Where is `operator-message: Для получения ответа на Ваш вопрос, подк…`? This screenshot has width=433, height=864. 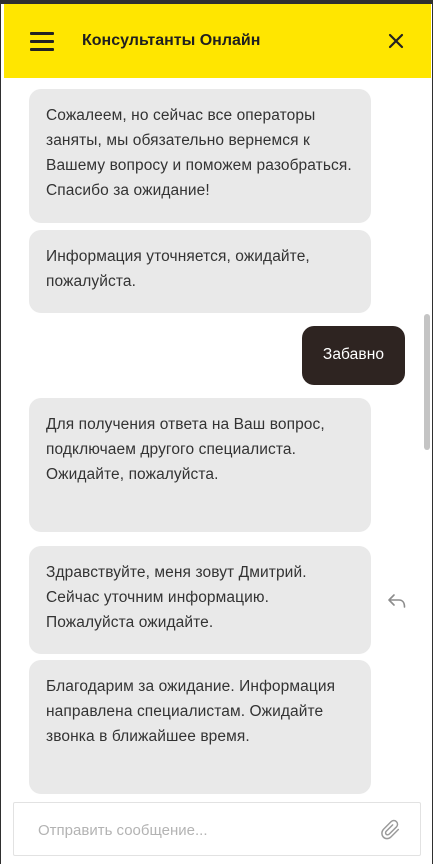
operator-message: Для получения ответа на Ваш вопрос, подк… is located at coordinates (200, 465).